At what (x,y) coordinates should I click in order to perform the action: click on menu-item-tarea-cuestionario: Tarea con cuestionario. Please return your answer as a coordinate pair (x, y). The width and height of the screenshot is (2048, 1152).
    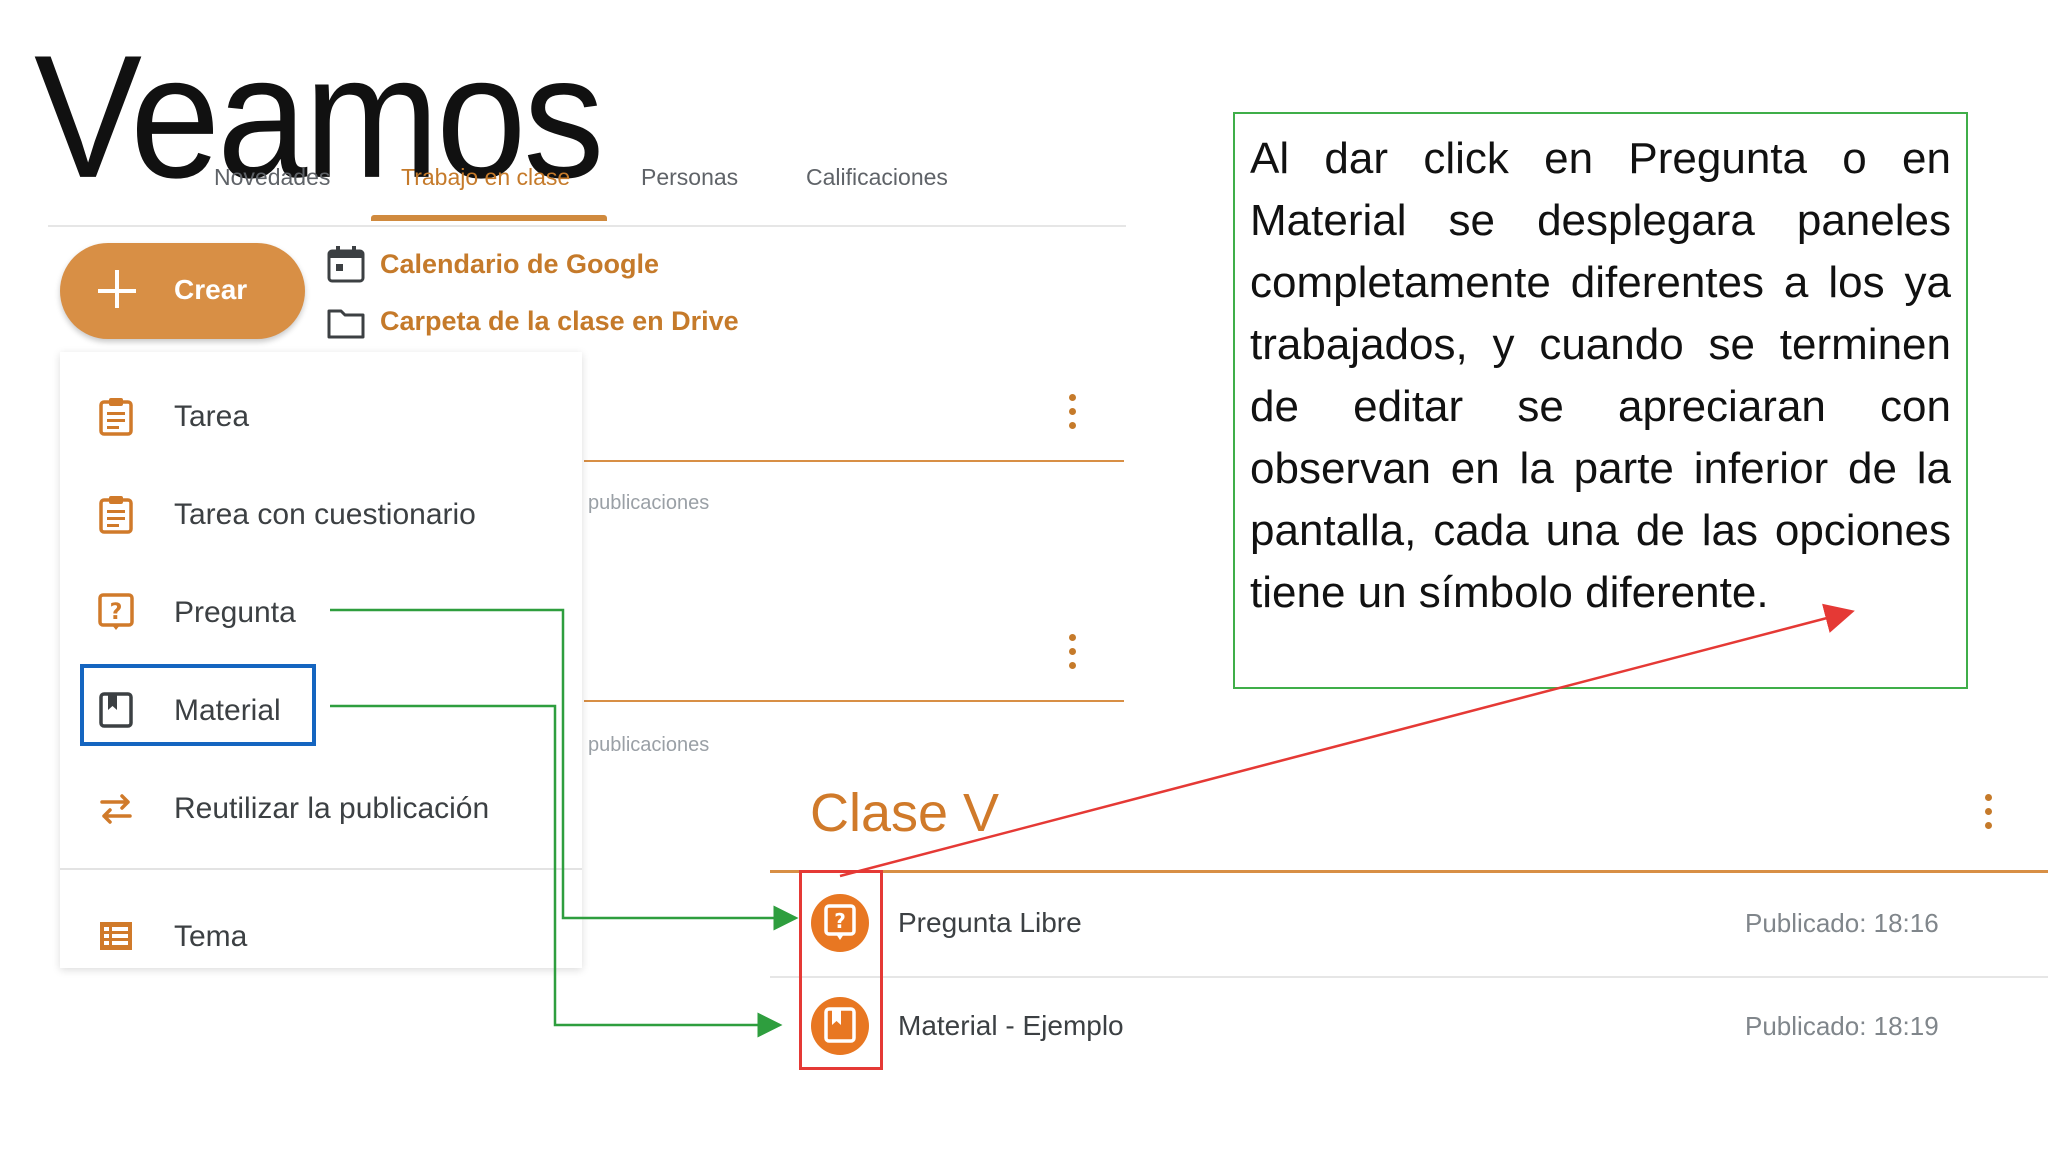
    Looking at the image, I should click on (321, 512).